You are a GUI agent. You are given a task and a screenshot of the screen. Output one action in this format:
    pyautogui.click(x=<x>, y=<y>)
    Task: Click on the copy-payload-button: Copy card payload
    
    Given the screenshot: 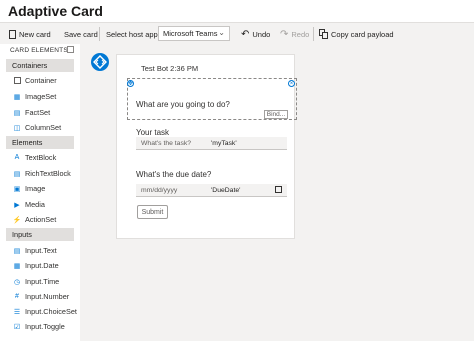 What is the action you would take?
    pyautogui.click(x=356, y=34)
    